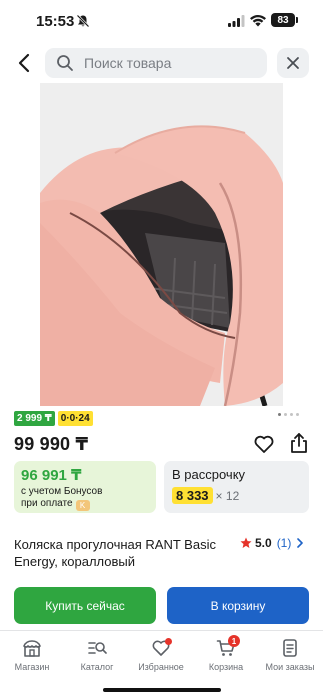  What do you see at coordinates (226, 653) in the screenshot?
I see `tab-cart: 1 Корзина` at bounding box center [226, 653].